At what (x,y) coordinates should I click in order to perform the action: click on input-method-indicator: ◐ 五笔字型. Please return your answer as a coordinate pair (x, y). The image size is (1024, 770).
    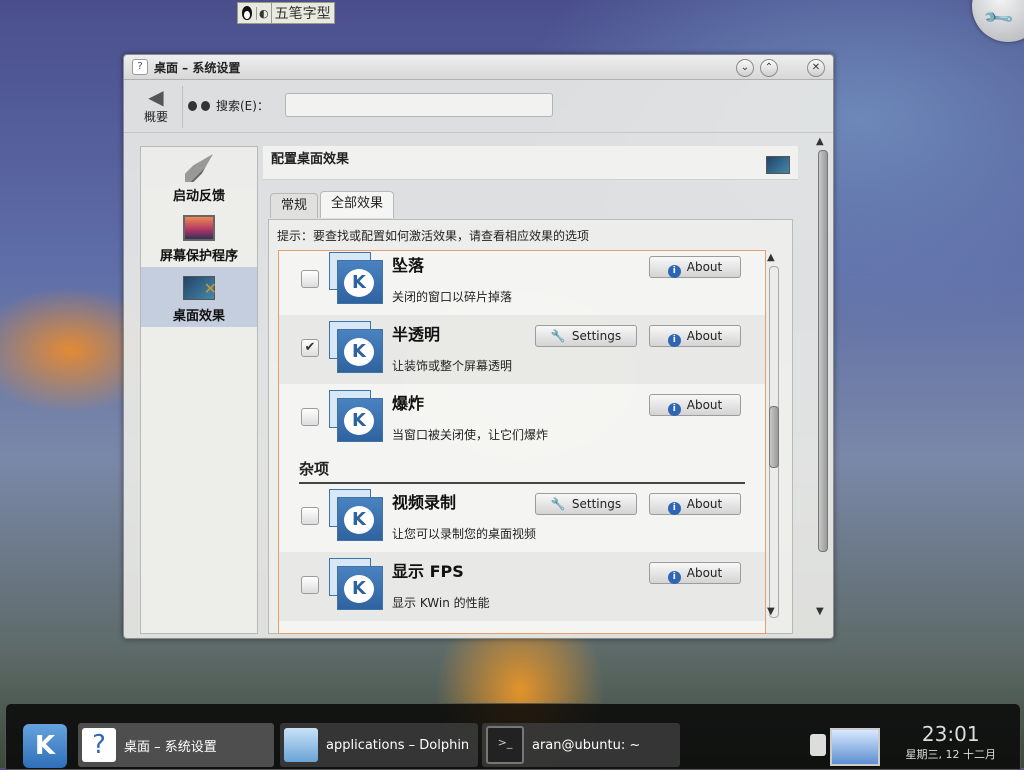
    Looking at the image, I should click on (286, 13).